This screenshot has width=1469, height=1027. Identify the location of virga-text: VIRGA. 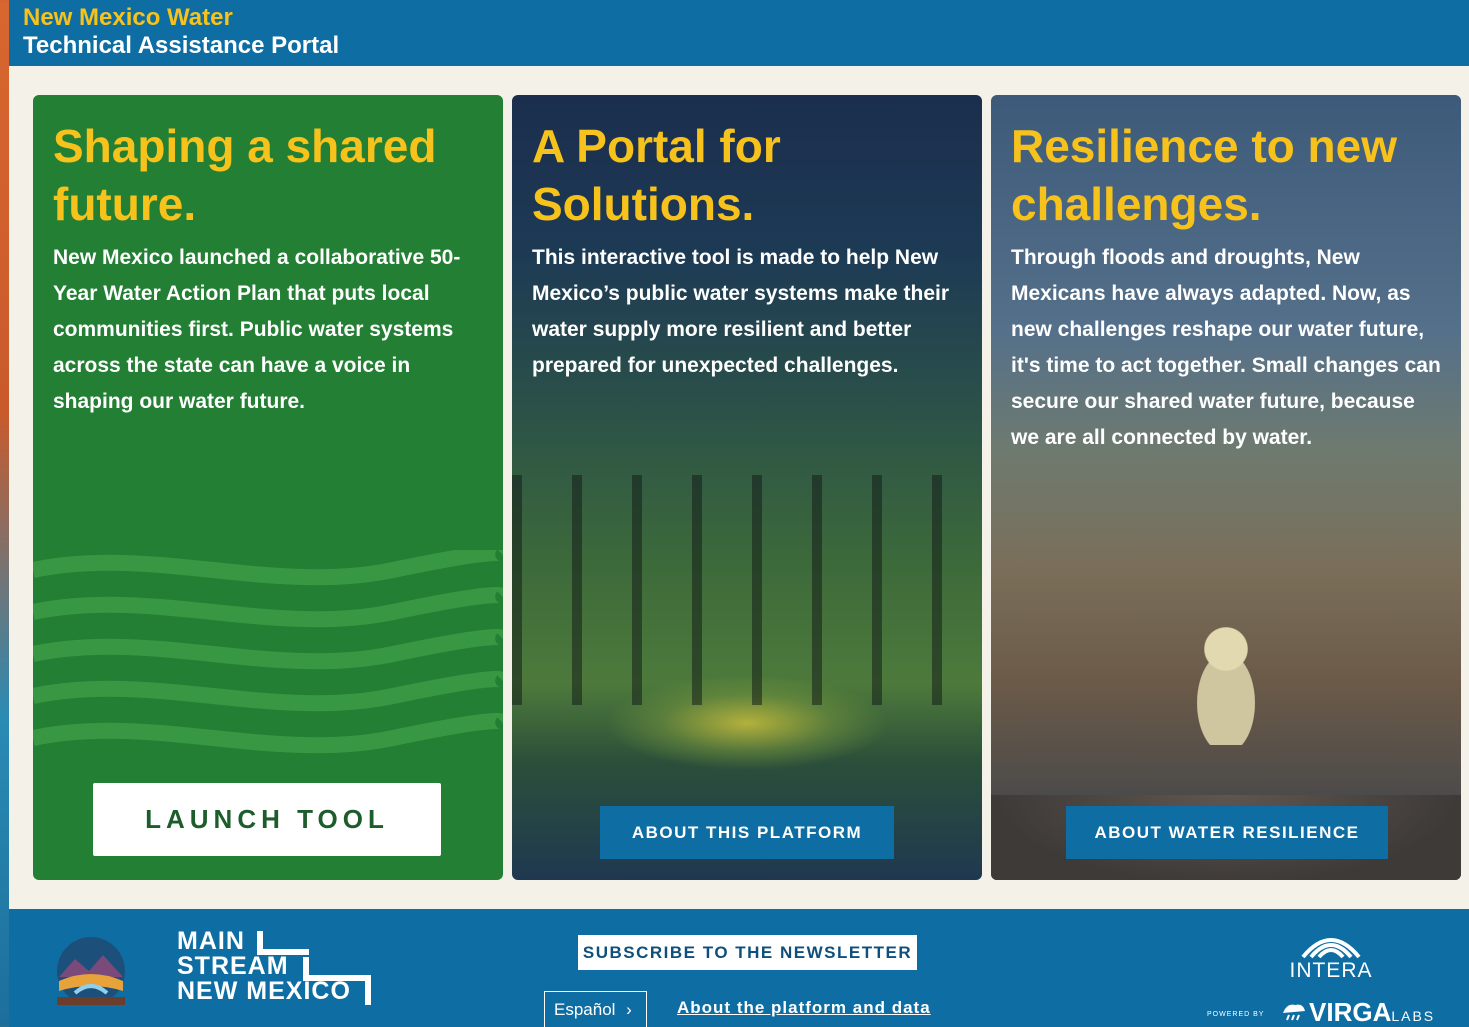
(1350, 1012).